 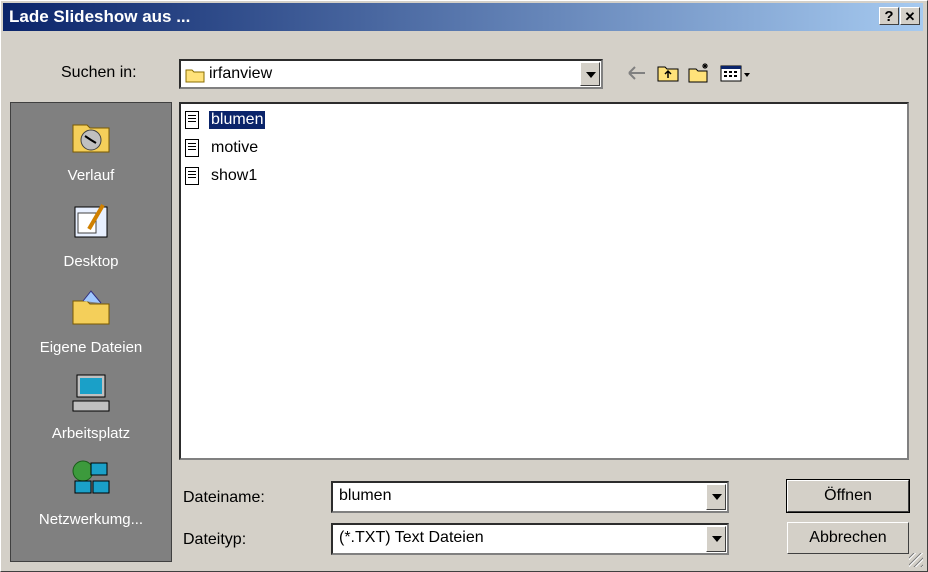 What do you see at coordinates (91, 477) in the screenshot?
I see `network-icon` at bounding box center [91, 477].